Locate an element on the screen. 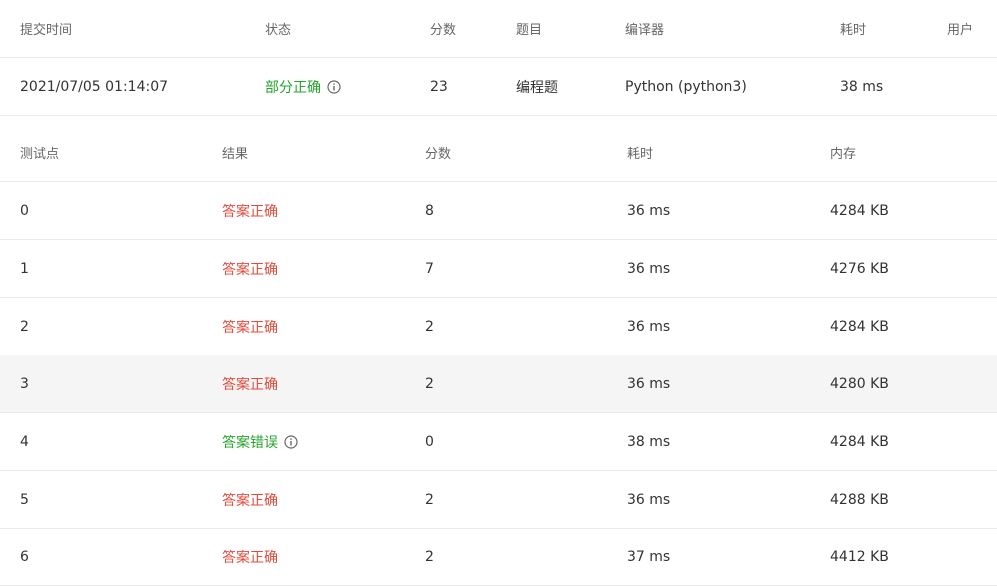 The image size is (997, 586). submission-problem: 编程题 is located at coordinates (537, 86).